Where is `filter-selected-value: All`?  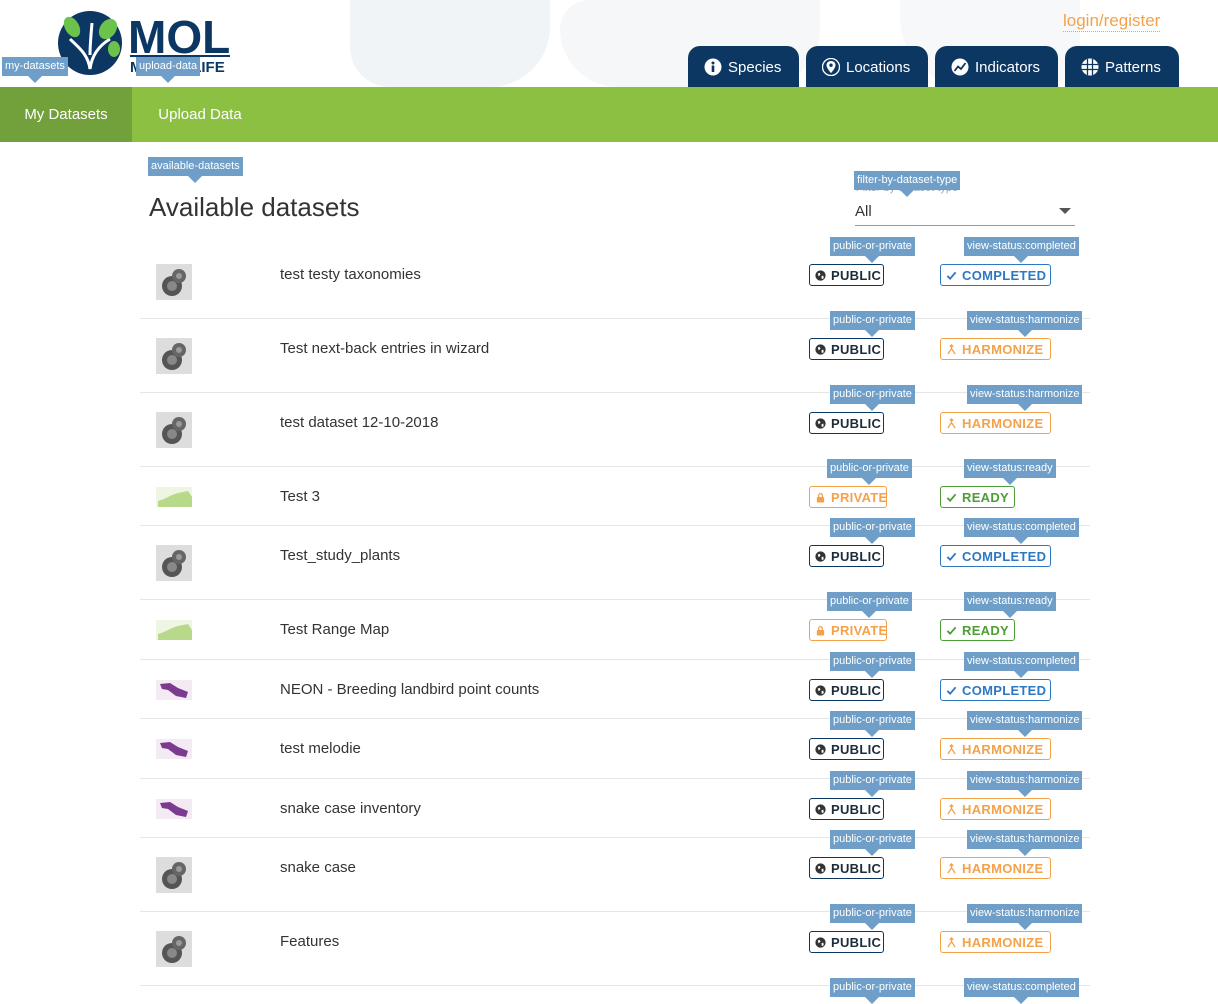 filter-selected-value: All is located at coordinates (863, 211).